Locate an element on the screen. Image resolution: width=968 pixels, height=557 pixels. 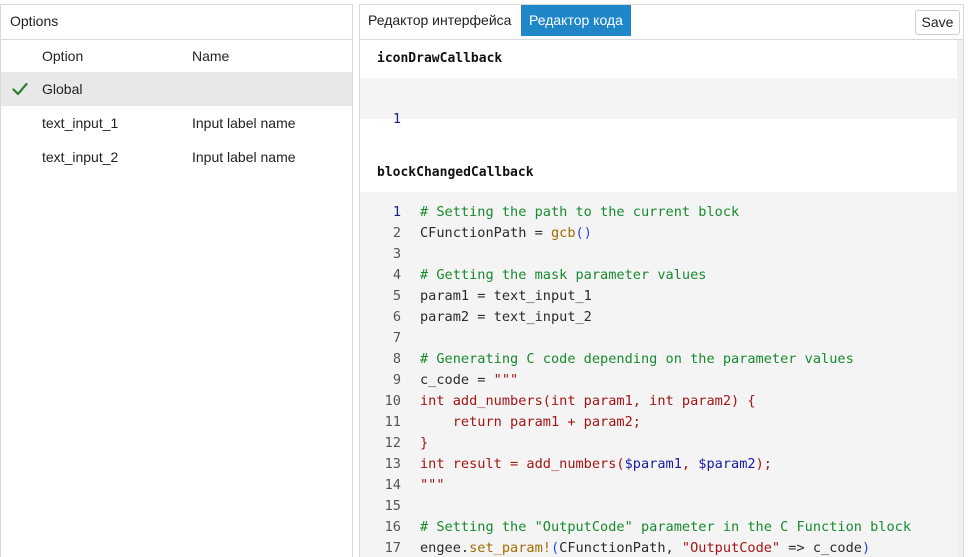
tab-code-editor: Редактор кода is located at coordinates (576, 20).